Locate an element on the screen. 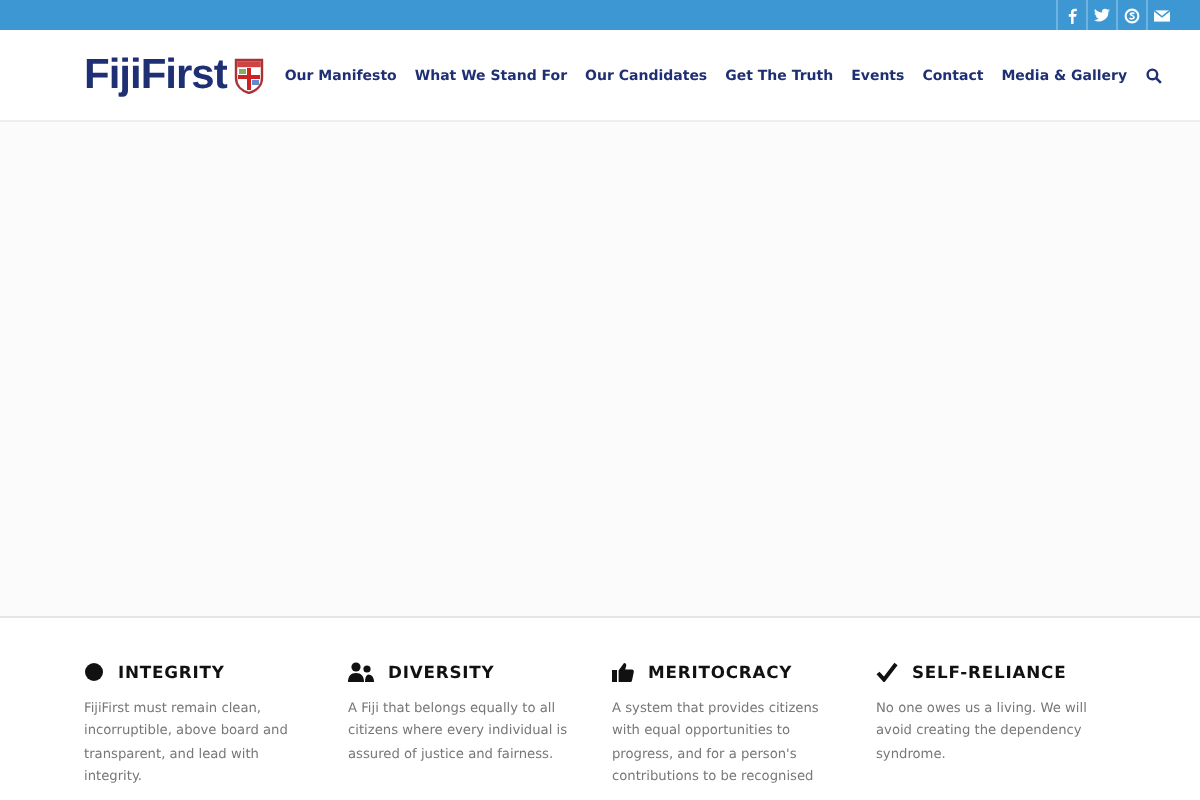 This screenshot has height=800, width=1200. value-heading: SELF-RELIANCE is located at coordinates (989, 672).